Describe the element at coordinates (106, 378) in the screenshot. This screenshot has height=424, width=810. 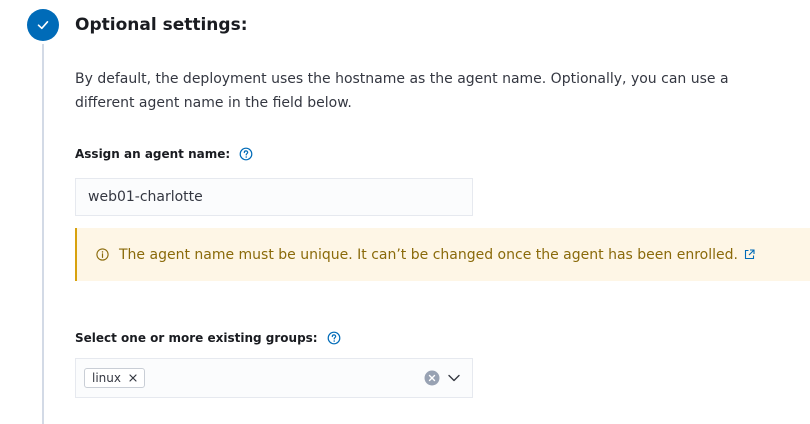
I see `group-pill-label: linux` at that location.